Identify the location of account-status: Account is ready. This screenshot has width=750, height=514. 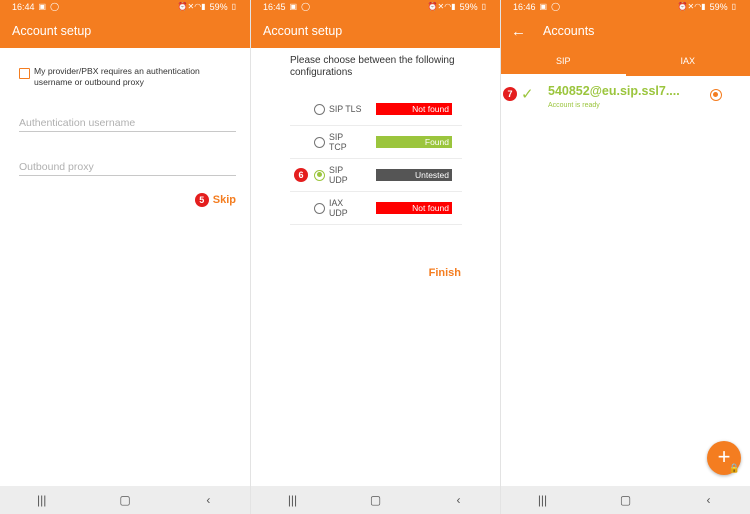
(574, 105).